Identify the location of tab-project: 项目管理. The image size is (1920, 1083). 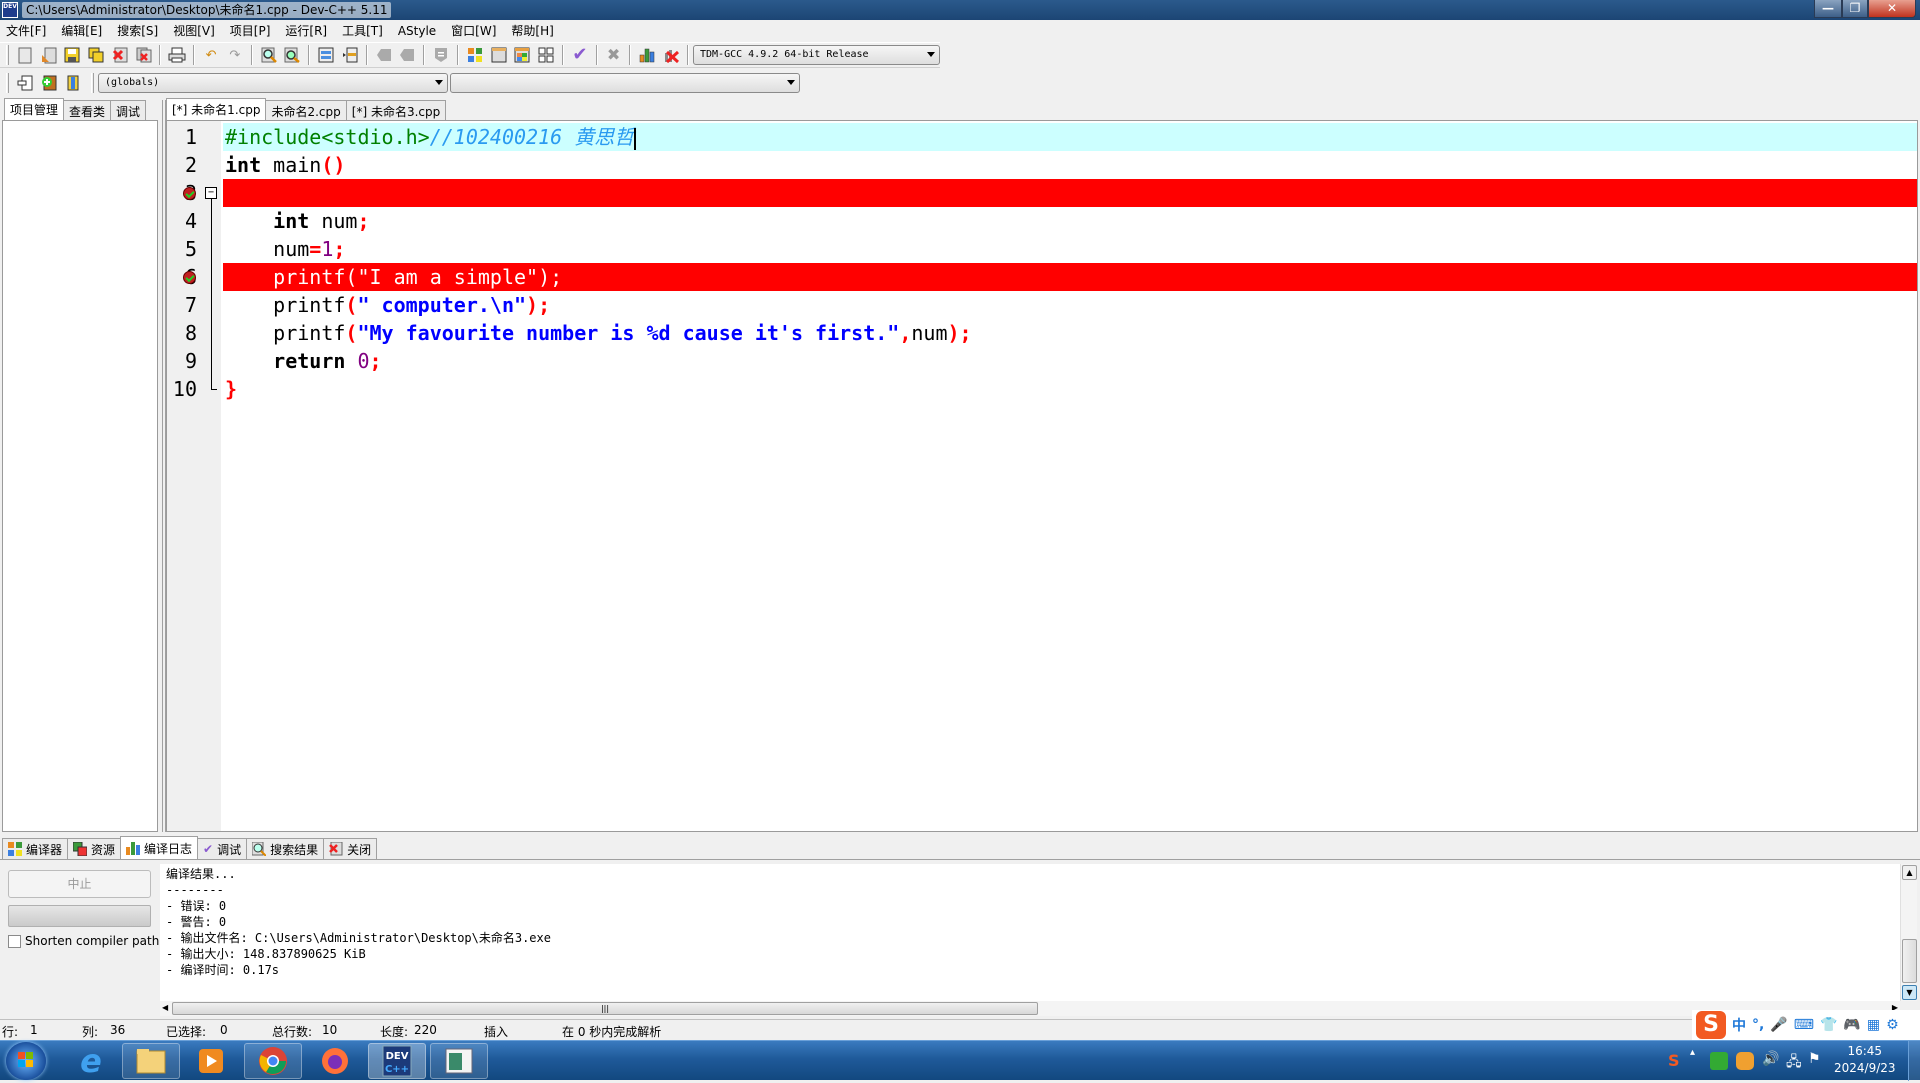
(34, 109).